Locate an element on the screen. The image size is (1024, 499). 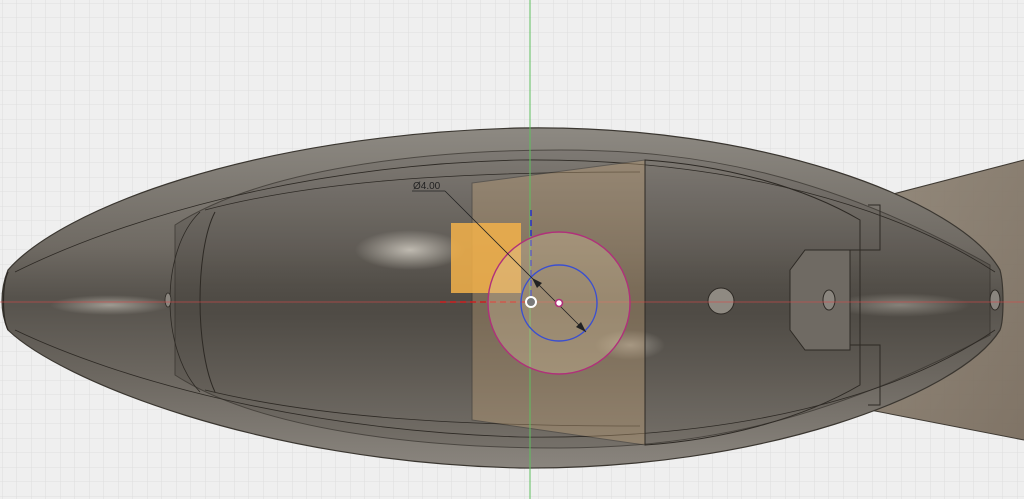
bracket-hole is located at coordinates (721, 301).